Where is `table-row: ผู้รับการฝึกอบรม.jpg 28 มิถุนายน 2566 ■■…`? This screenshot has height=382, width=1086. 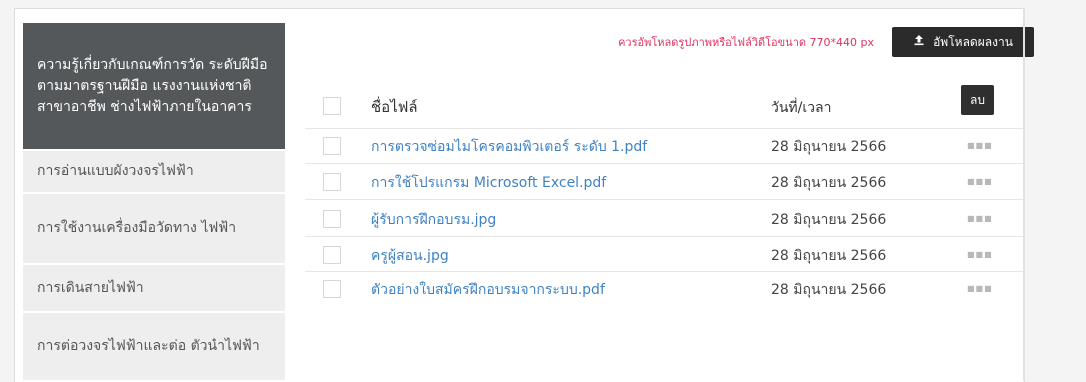 table-row: ผู้รับการฝึกอบรม.jpg 28 มิถุนายน 2566 ■■… is located at coordinates (664, 218).